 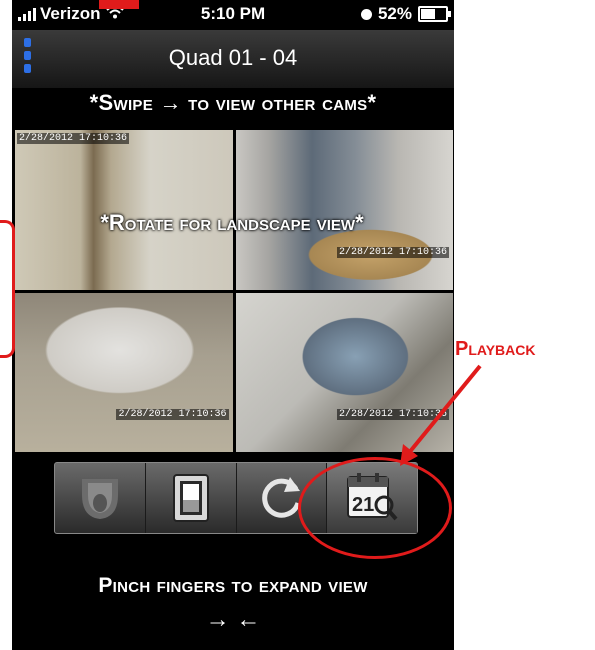 What do you see at coordinates (233, 15) in the screenshot?
I see `status-bar: Verizon 5:10 PM 52%` at bounding box center [233, 15].